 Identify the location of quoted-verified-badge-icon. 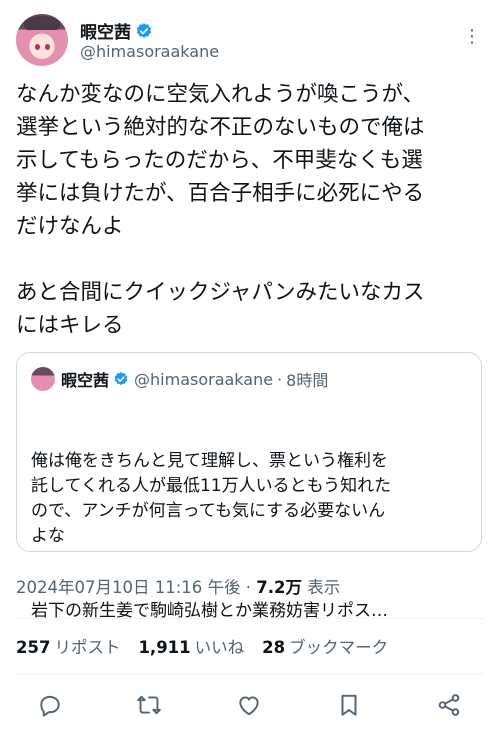
(121, 379).